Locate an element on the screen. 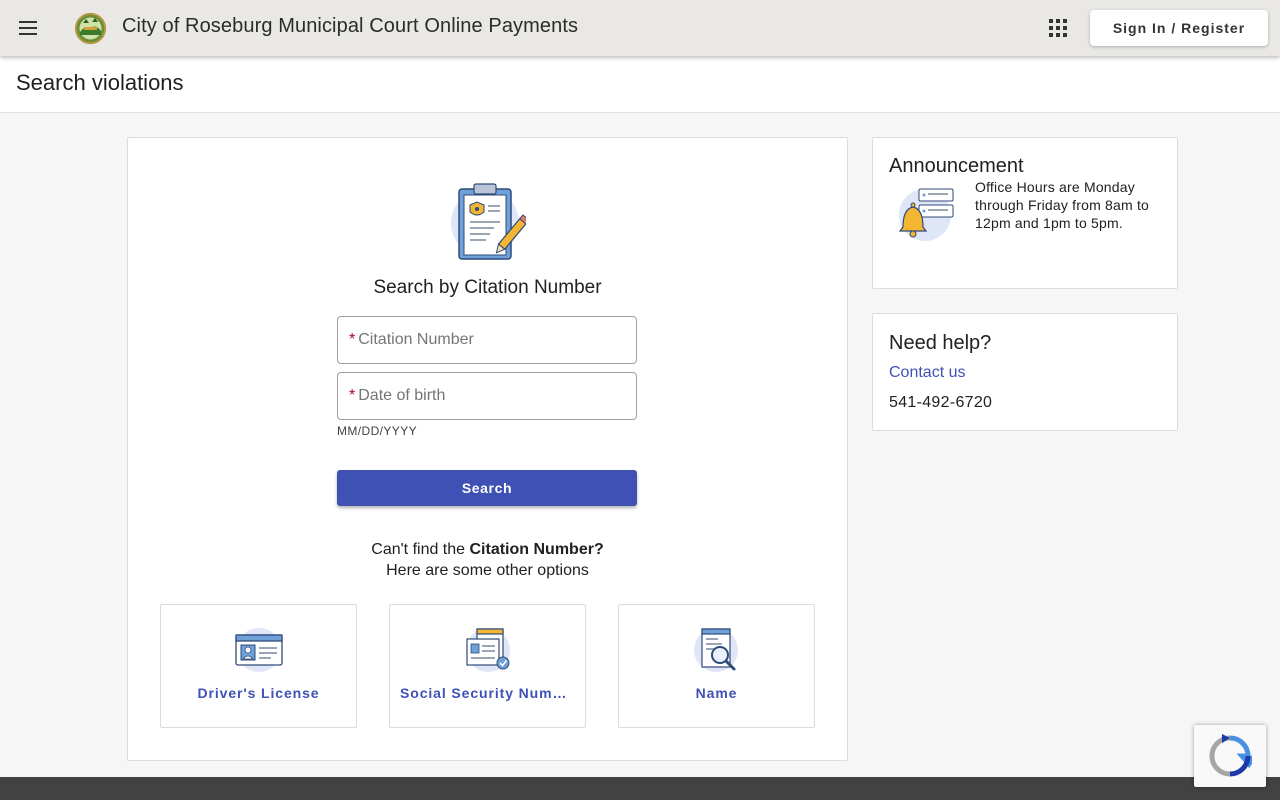 This screenshot has height=800, width=1280. citation-number-field: * Citation Number is located at coordinates (487, 340).